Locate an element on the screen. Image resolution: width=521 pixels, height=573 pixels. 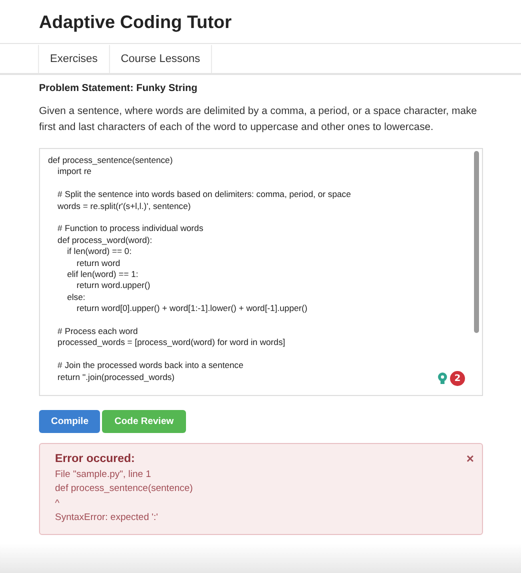
error-line: def process_sentence(sentence) is located at coordinates (124, 489).